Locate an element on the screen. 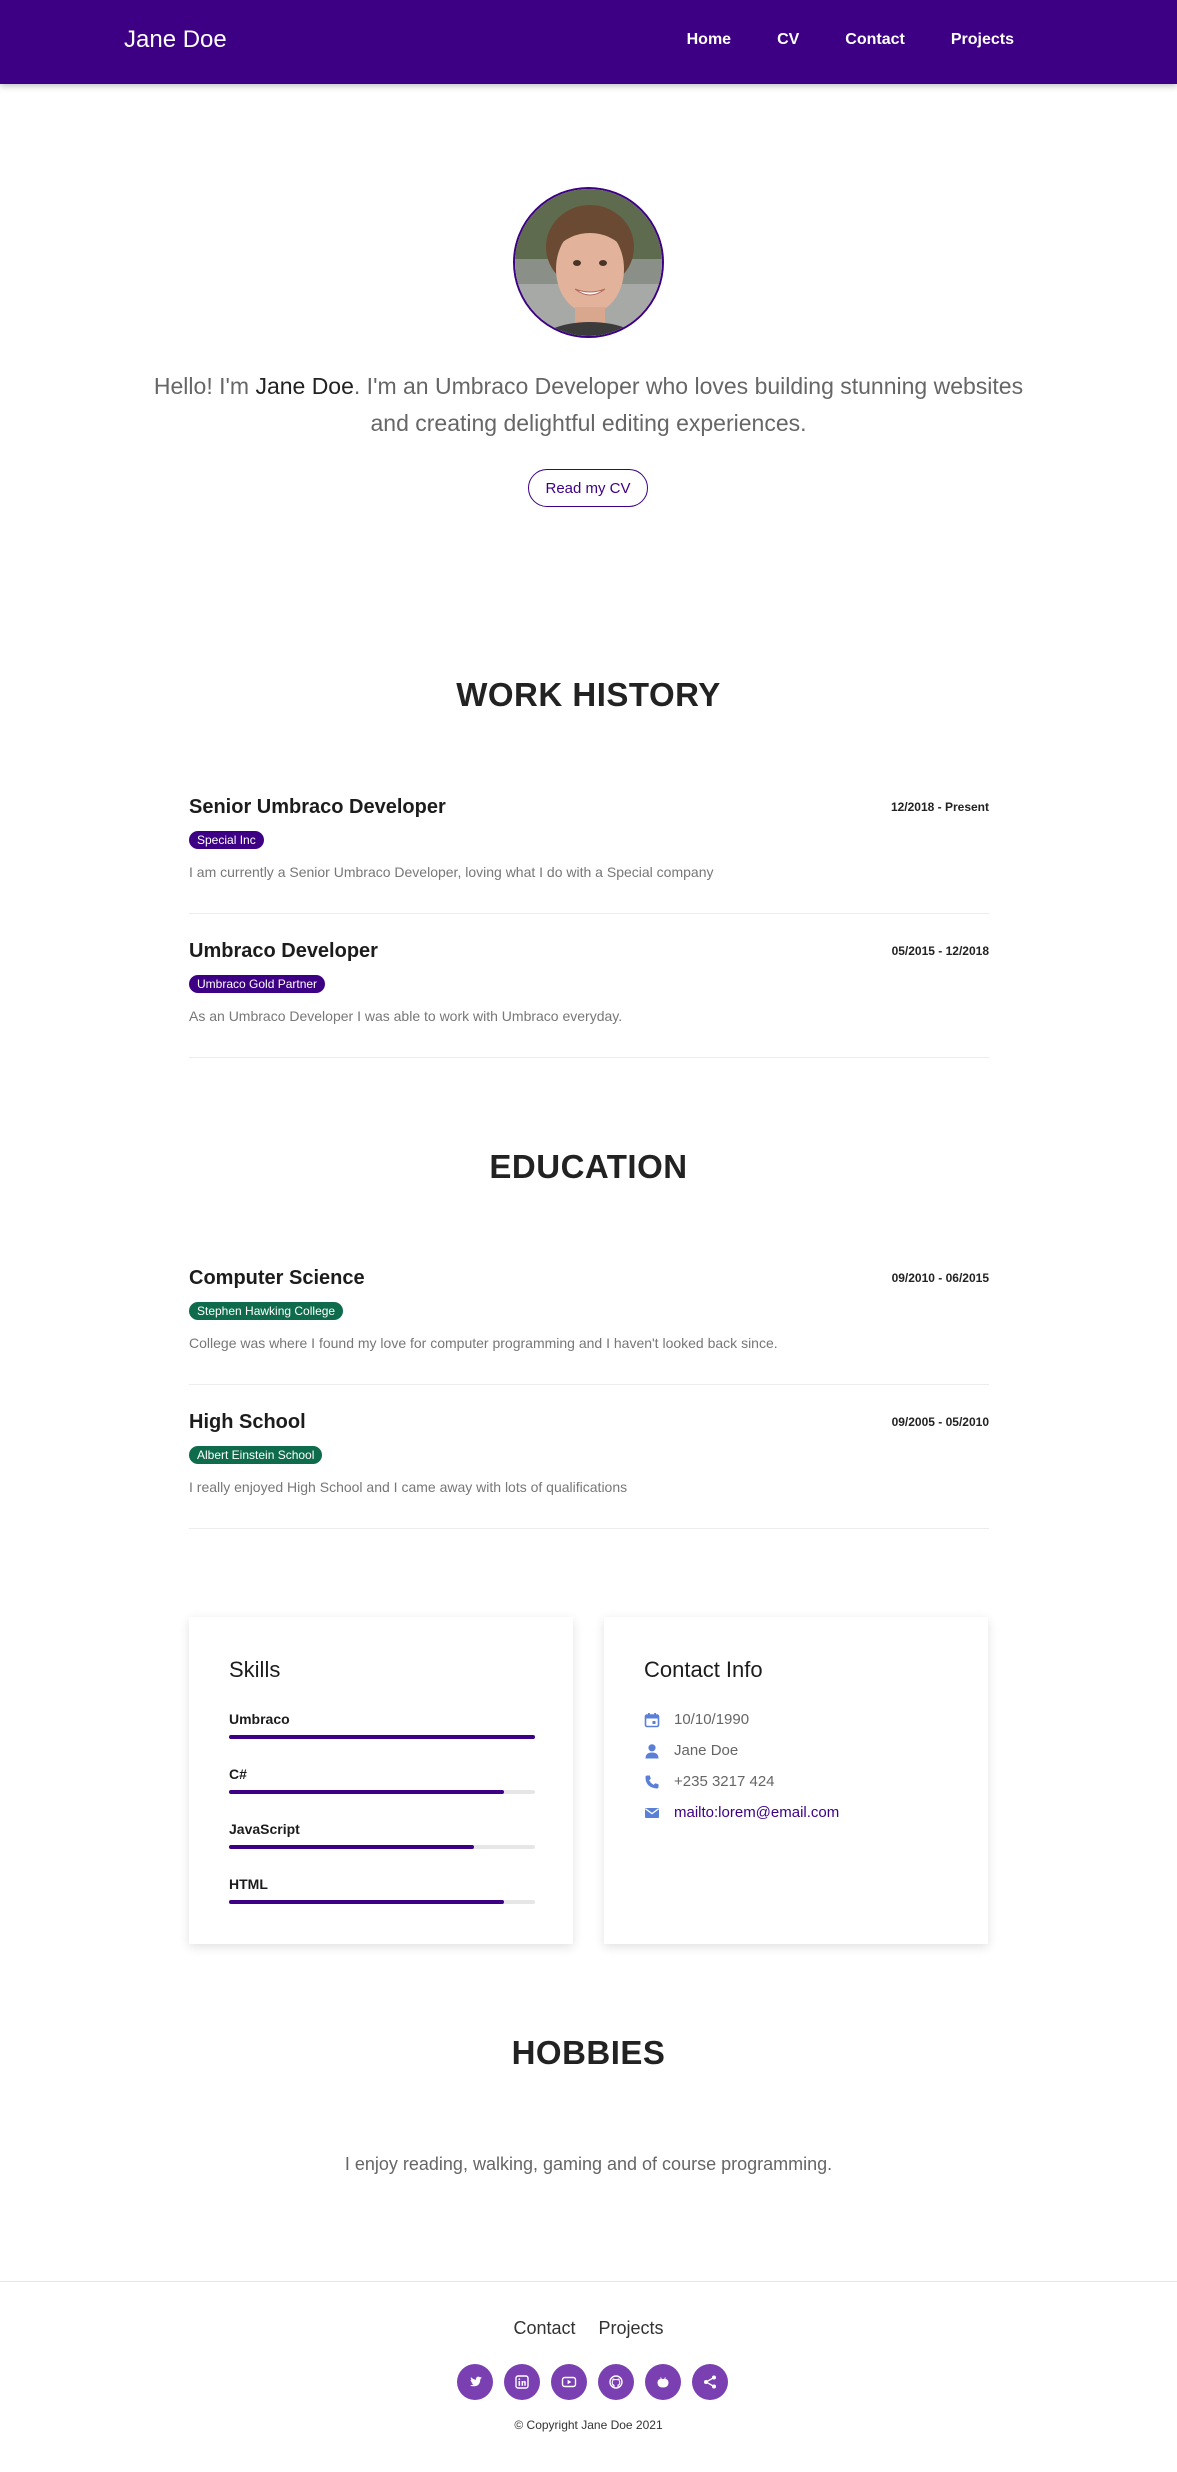  skills-card: Skills Umbraco C# JavaScript HTML is located at coordinates (381, 1780).